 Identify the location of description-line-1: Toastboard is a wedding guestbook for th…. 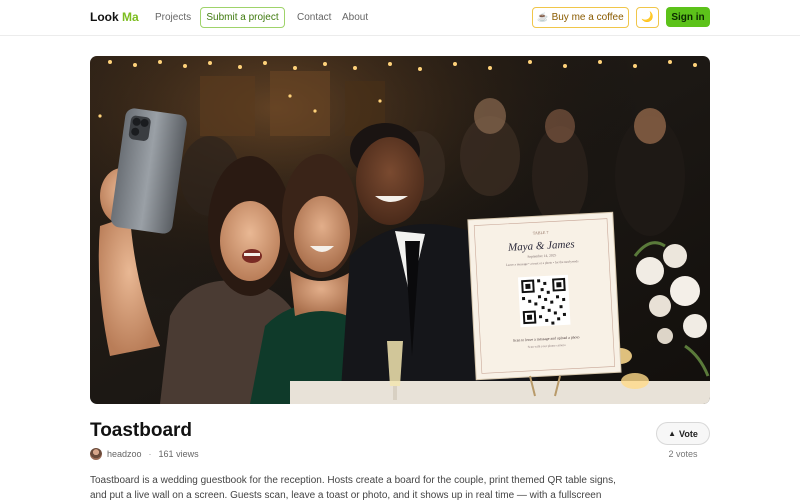
(353, 480).